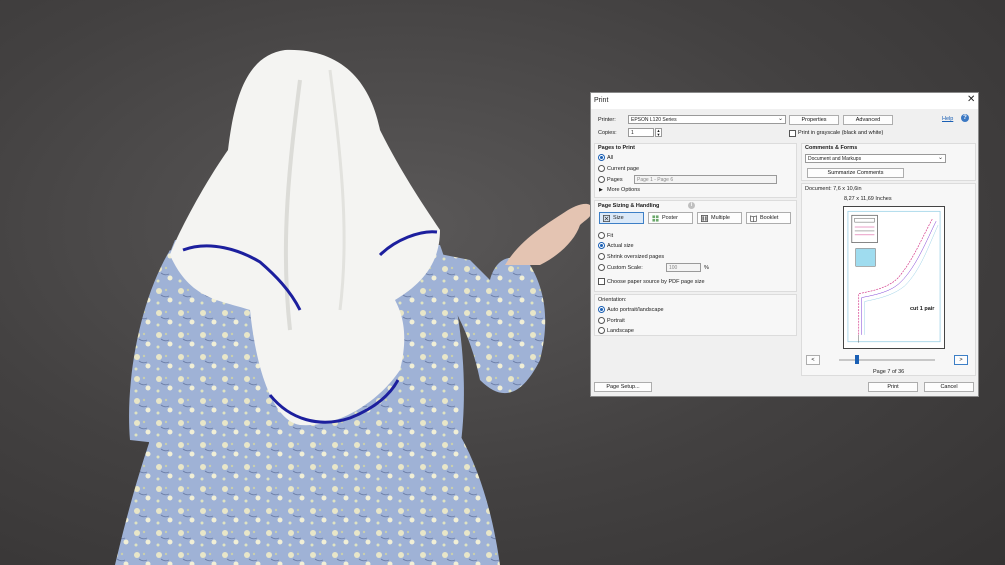 This screenshot has width=1005, height=565. What do you see at coordinates (623, 169) in the screenshot?
I see `current-page-label: Current page` at bounding box center [623, 169].